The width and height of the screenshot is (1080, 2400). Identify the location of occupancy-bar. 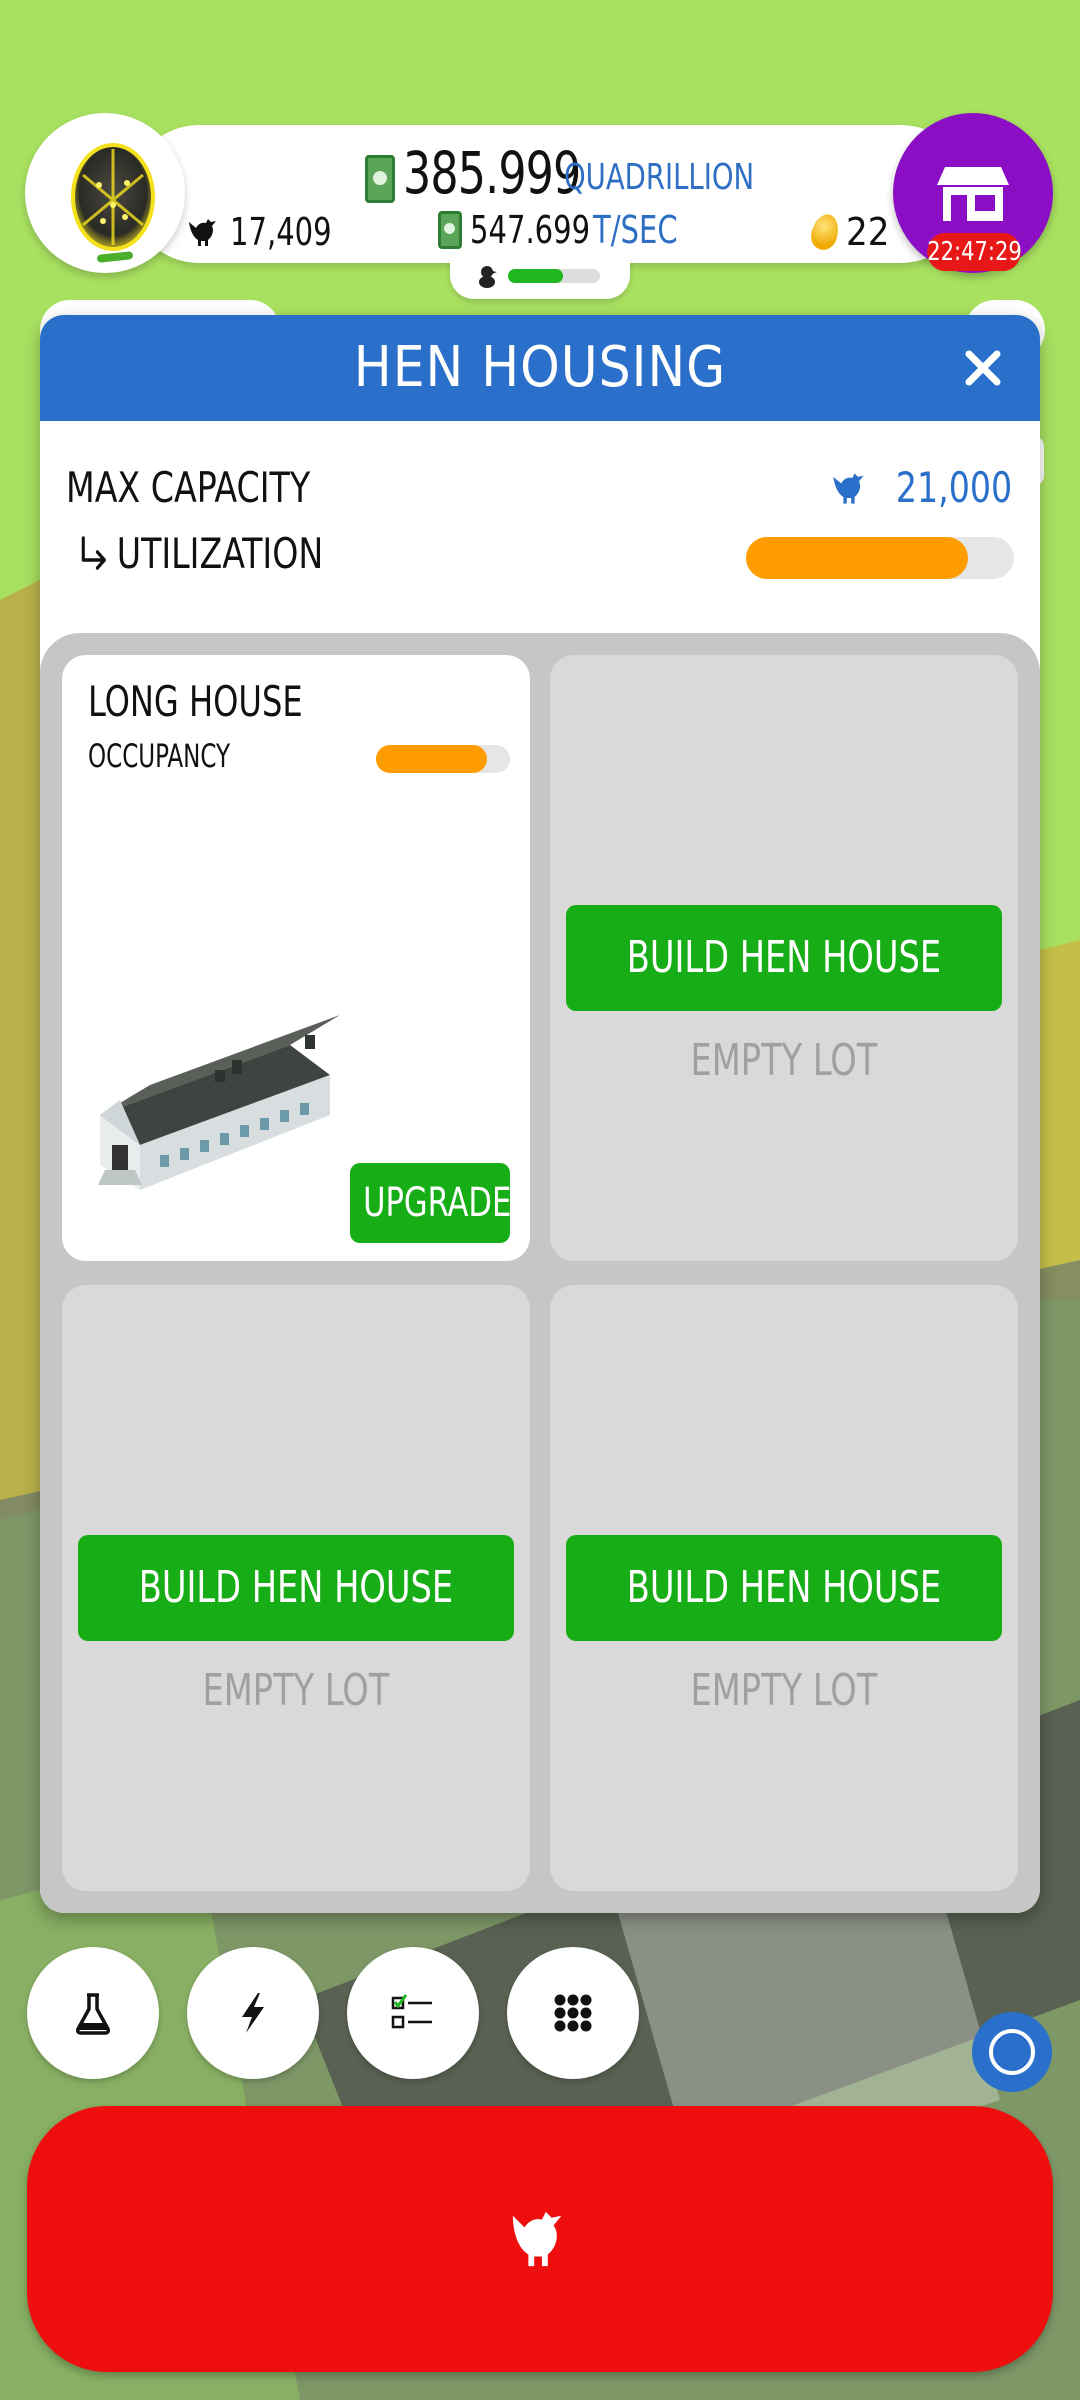
(443, 759).